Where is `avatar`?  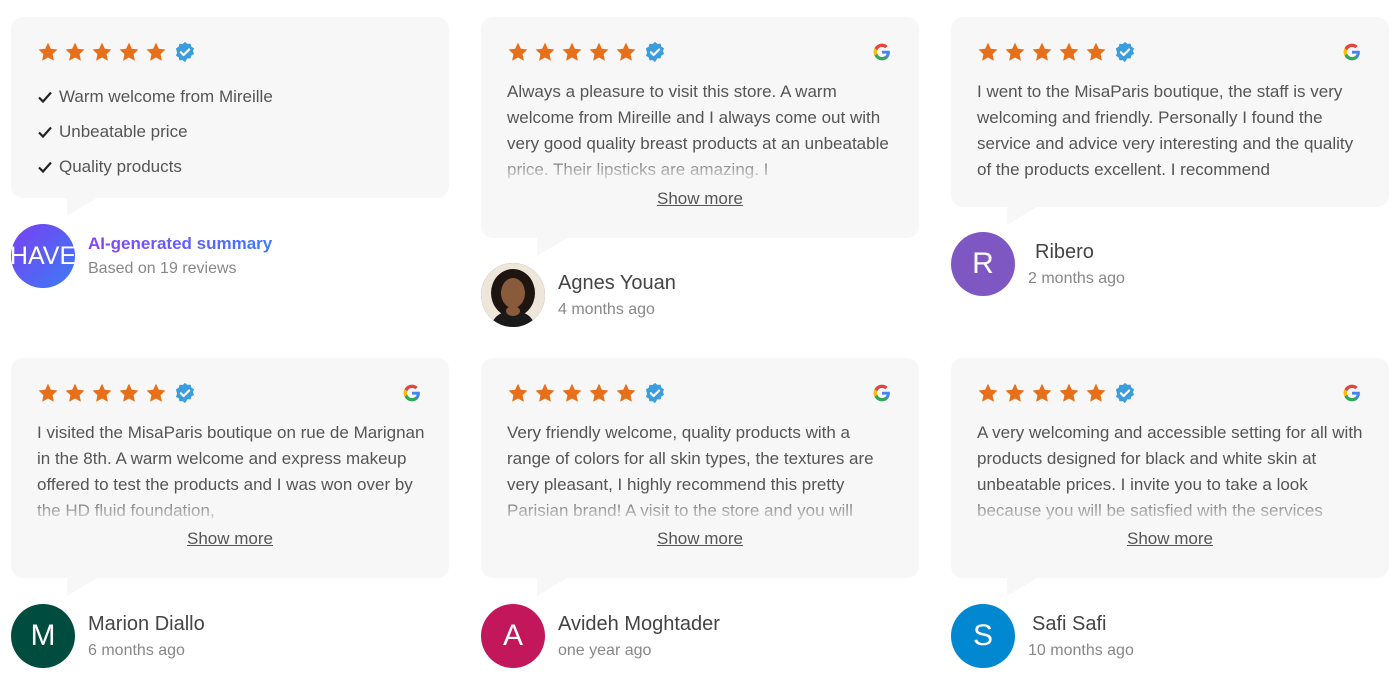 avatar is located at coordinates (513, 295).